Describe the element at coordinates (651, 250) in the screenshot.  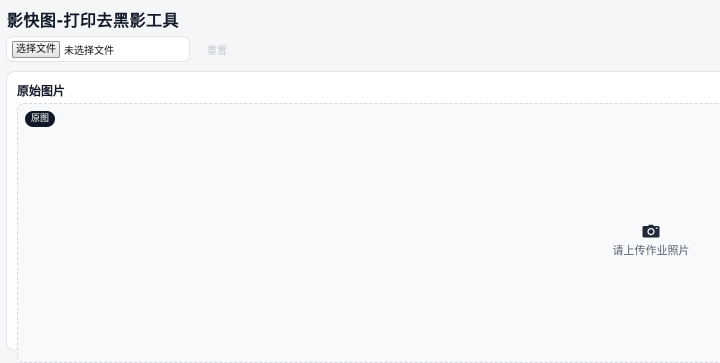
I see `upload-prompt-text: 请上传作业照片` at that location.